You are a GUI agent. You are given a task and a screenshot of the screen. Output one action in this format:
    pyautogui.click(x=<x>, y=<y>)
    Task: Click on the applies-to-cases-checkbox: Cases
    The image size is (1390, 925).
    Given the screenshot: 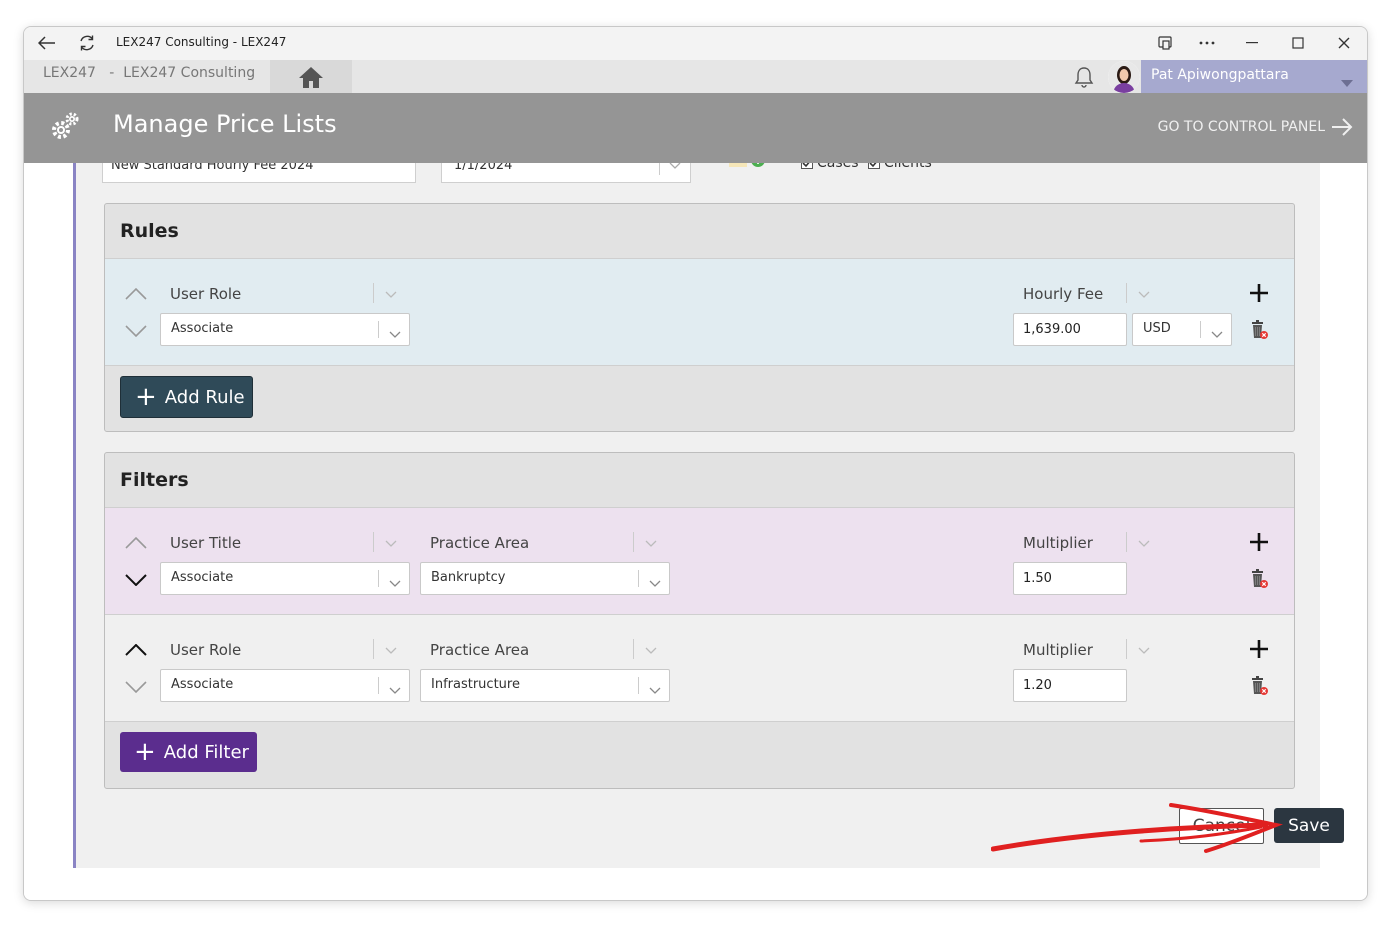 What is the action you would take?
    pyautogui.click(x=830, y=167)
    